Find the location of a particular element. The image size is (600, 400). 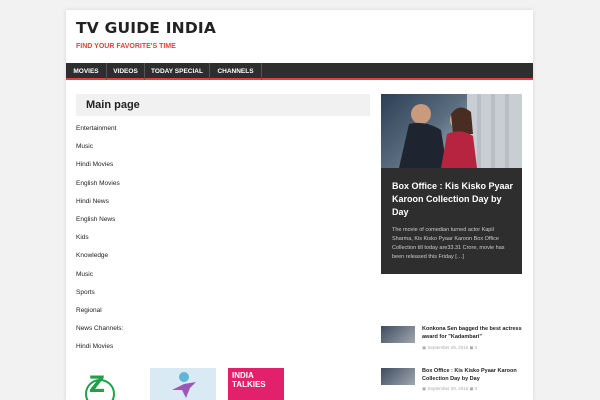

category-link: Hindi News is located at coordinates (223, 202).